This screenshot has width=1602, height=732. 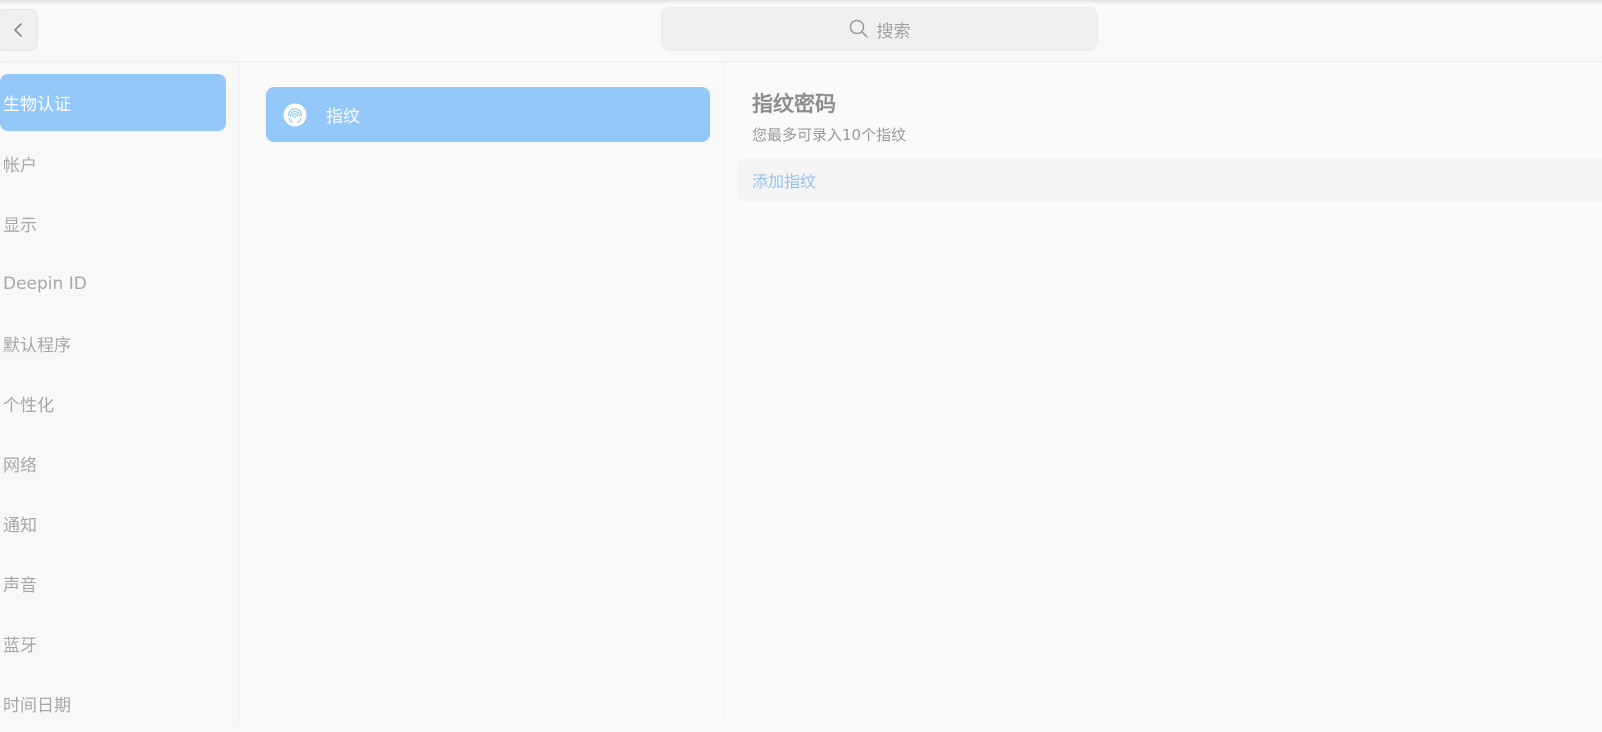 I want to click on title-bar: 搜索, so click(x=801, y=31).